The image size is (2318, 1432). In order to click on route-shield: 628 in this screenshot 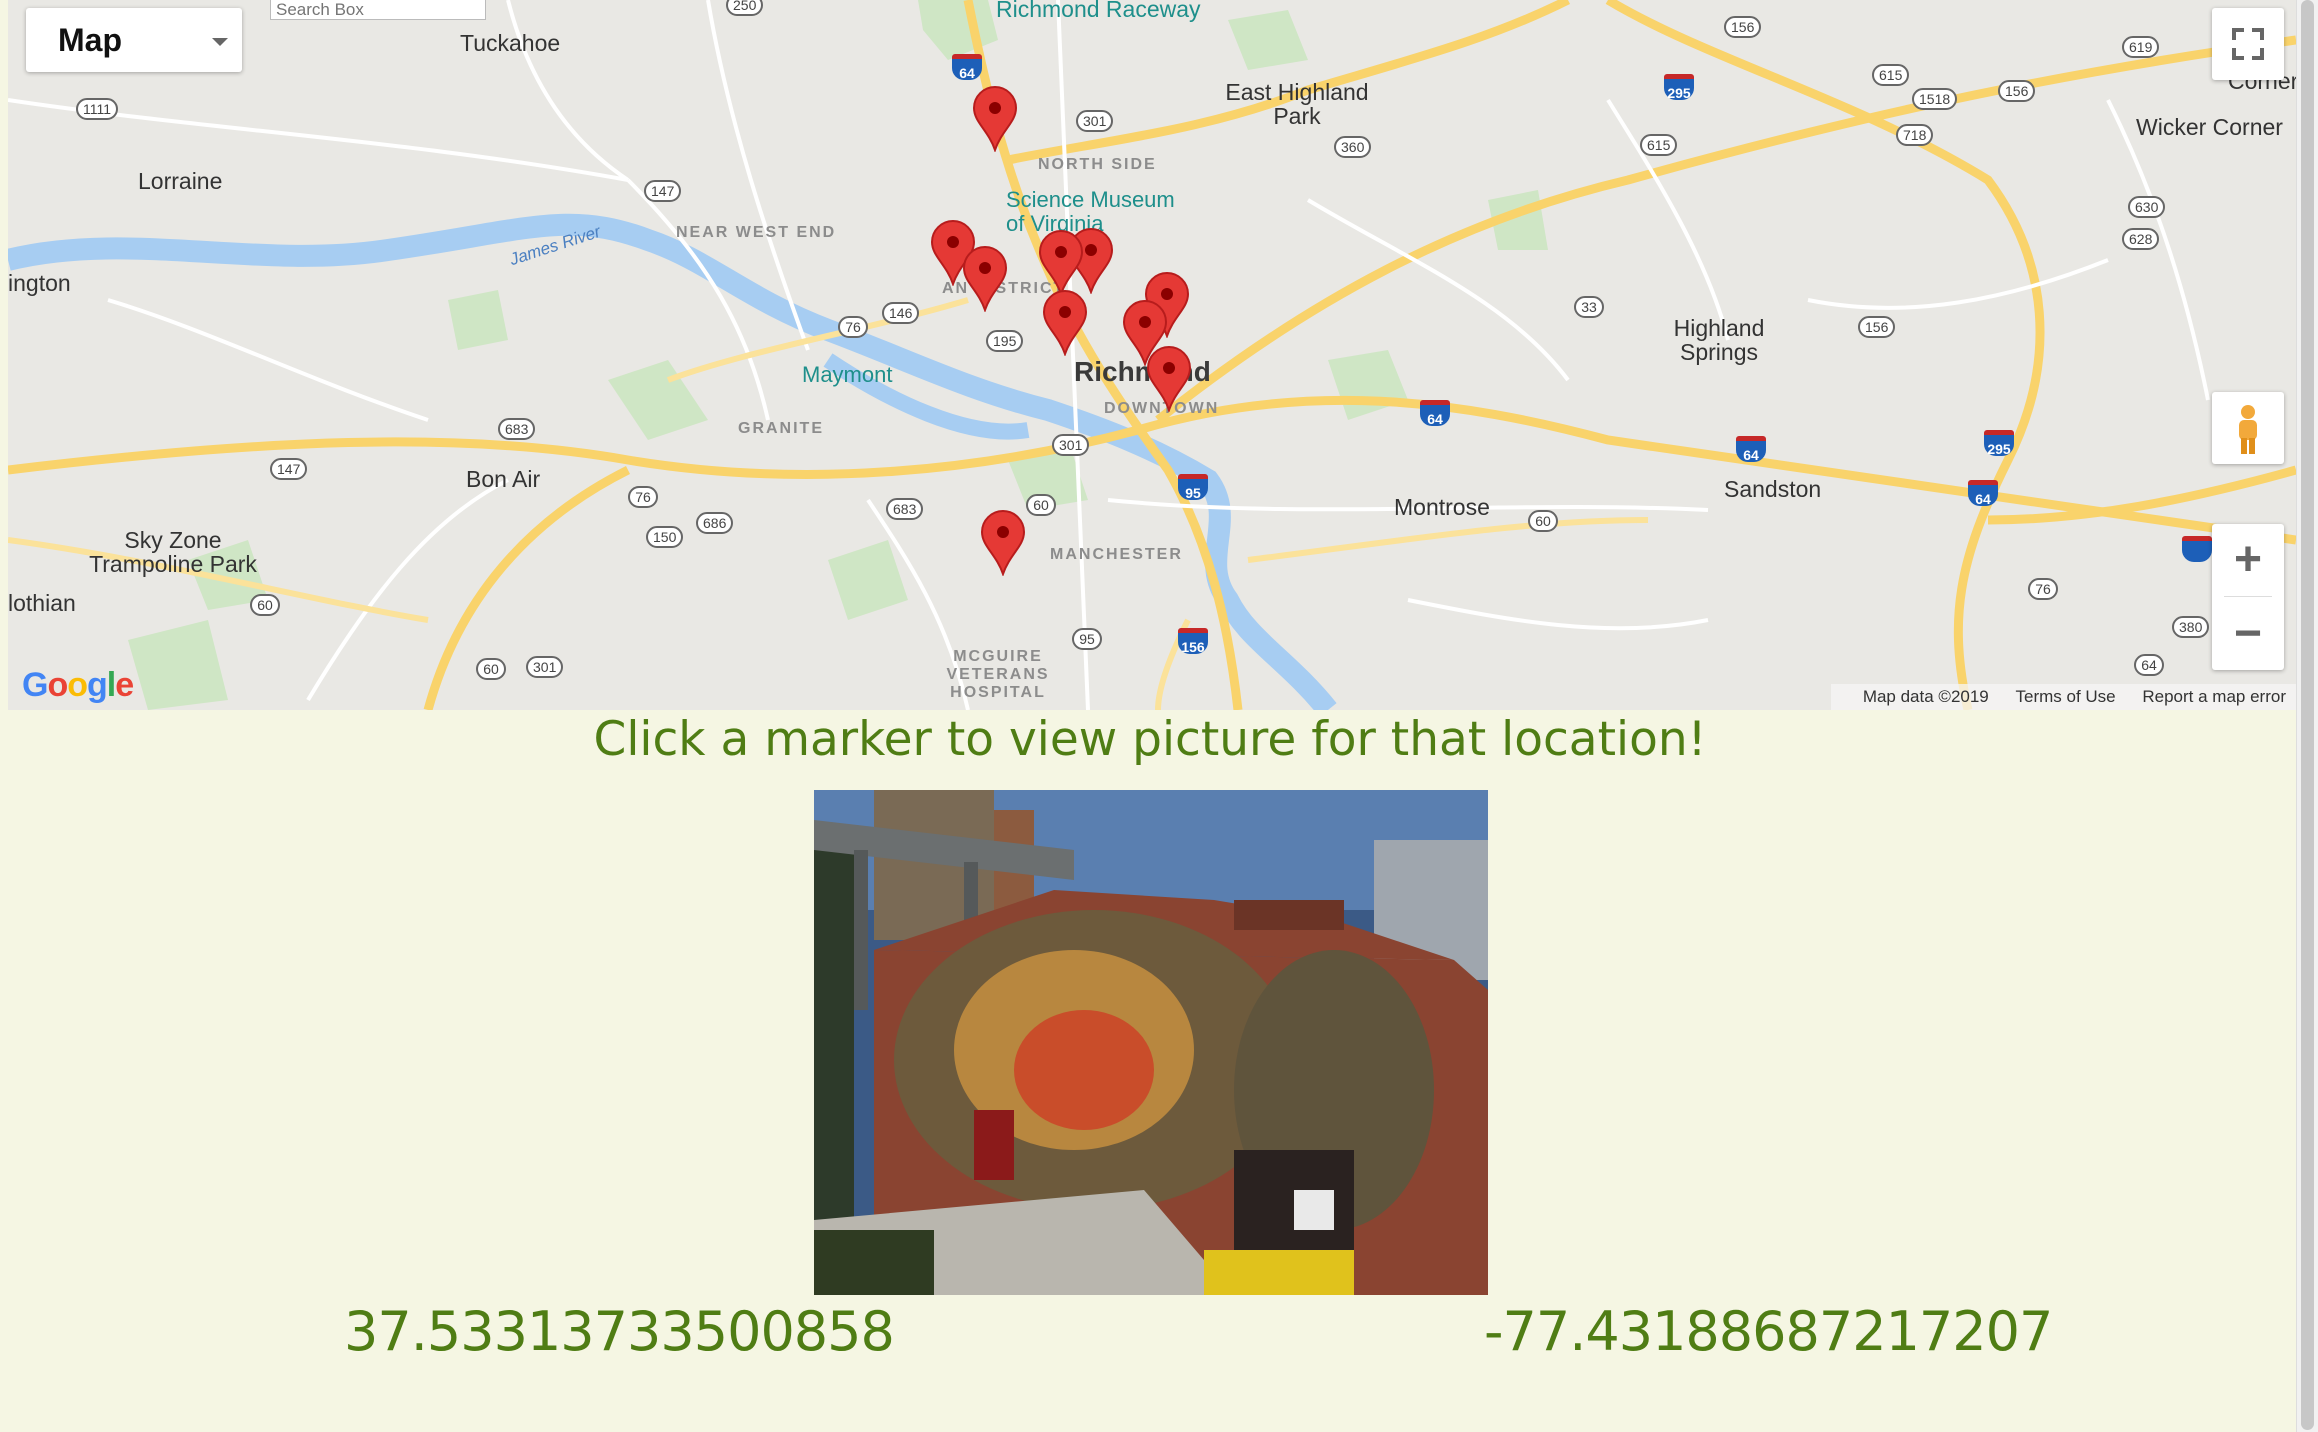, I will do `click(2141, 239)`.